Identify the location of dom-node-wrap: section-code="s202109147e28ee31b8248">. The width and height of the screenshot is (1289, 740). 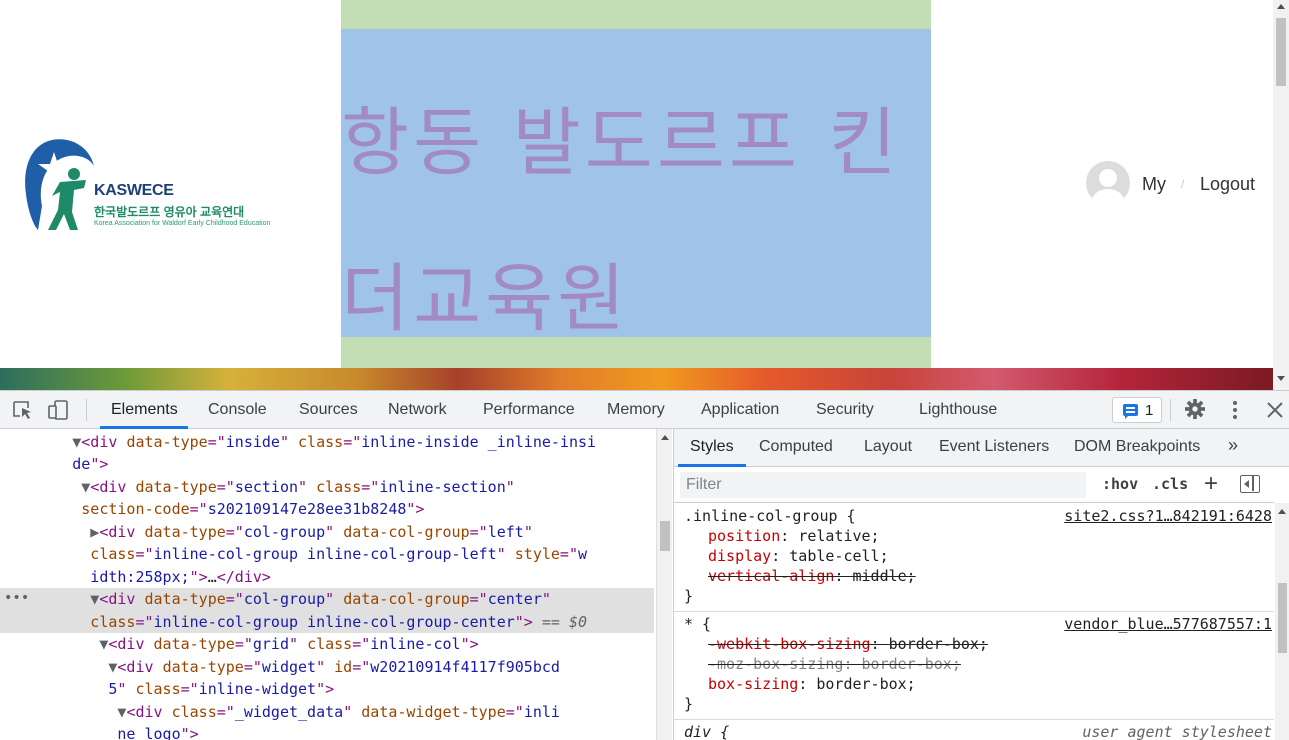
(212, 509).